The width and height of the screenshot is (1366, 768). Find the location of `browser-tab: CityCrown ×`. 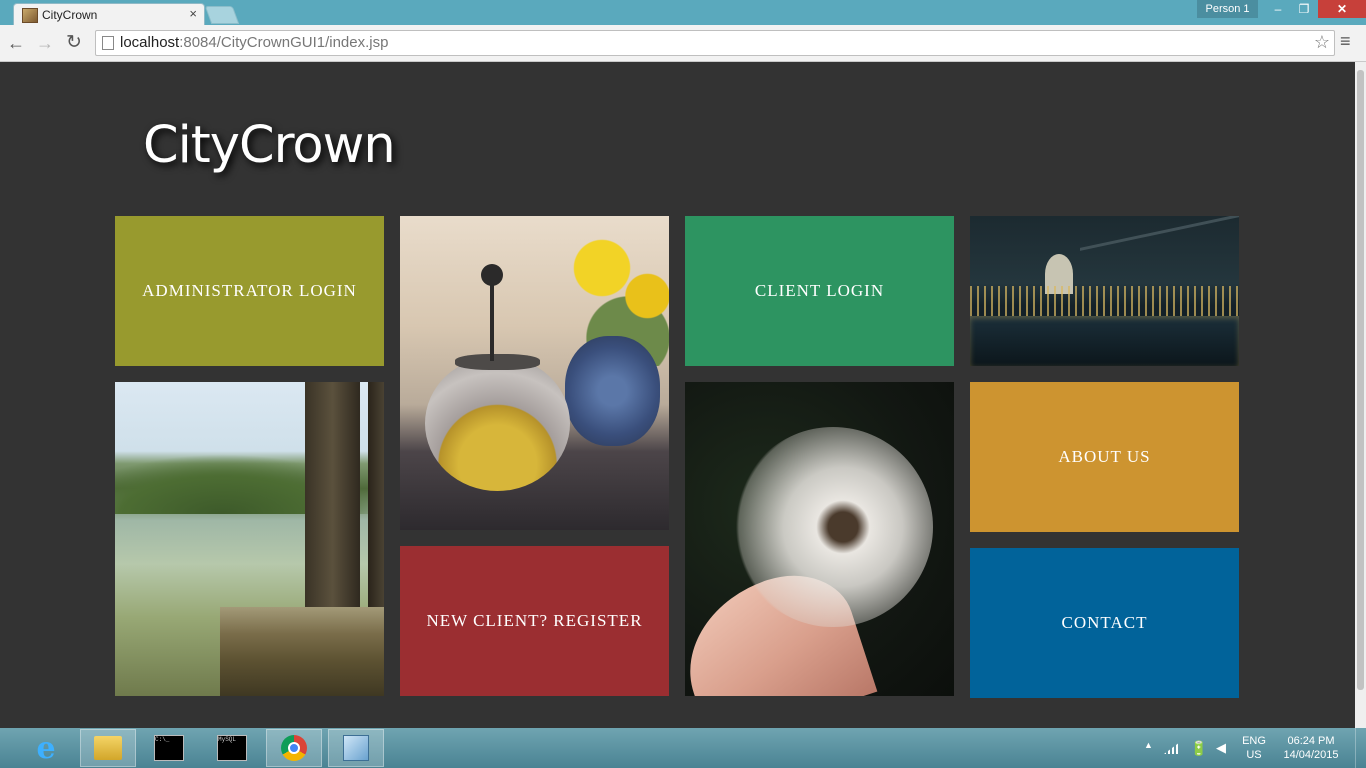

browser-tab: CityCrown × is located at coordinates (109, 14).